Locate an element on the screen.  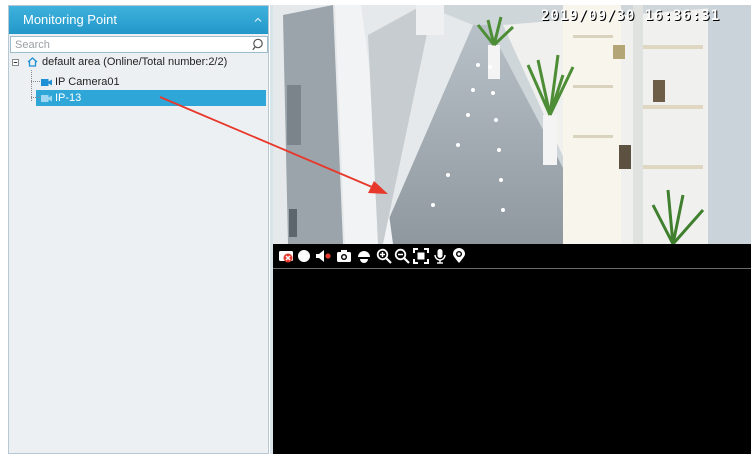
record-icon is located at coordinates (304, 256).